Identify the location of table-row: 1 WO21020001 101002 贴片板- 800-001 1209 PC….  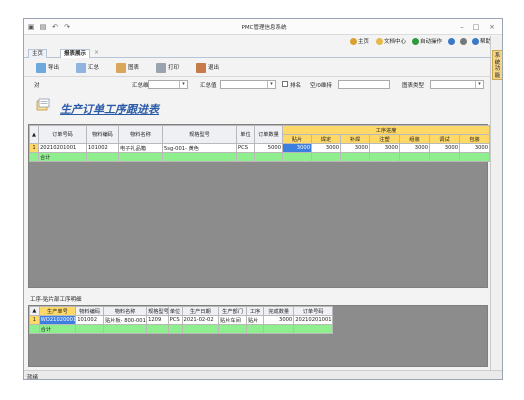
(181, 320).